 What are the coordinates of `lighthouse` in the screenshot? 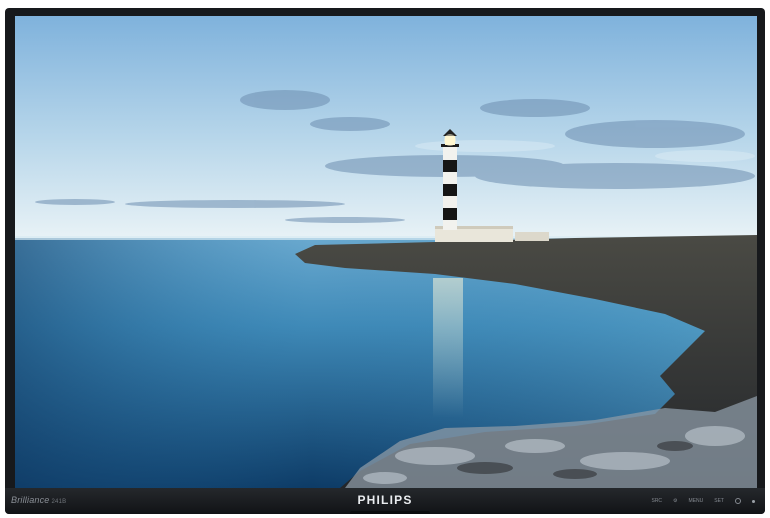 It's located at (450, 179).